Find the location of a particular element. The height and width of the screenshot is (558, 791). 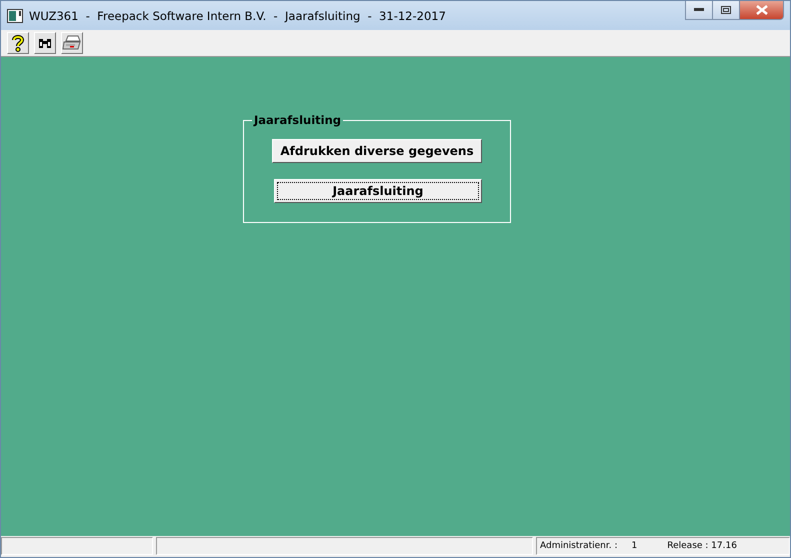

maximize-icon is located at coordinates (726, 10).